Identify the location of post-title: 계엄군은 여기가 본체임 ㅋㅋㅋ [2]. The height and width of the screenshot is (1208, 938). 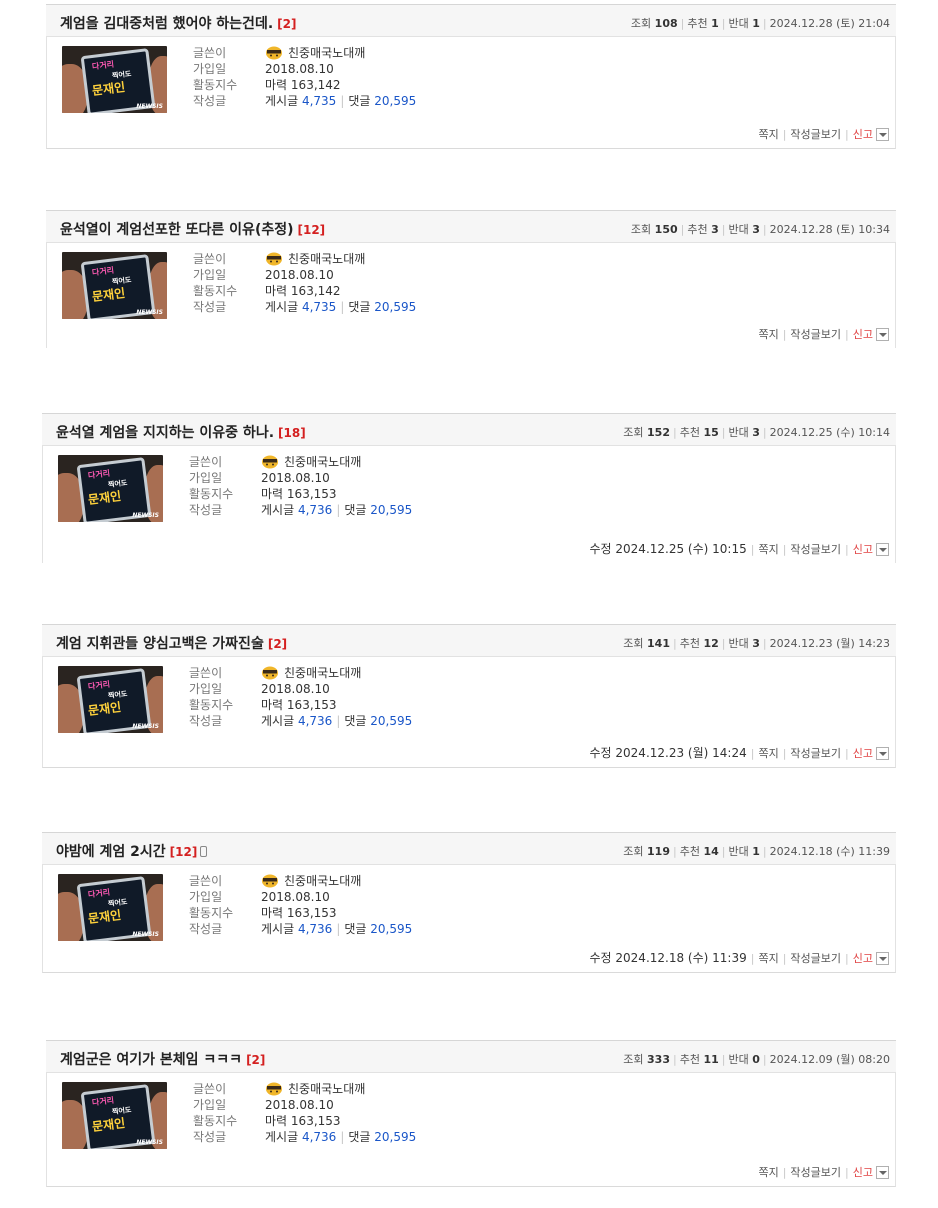
(162, 1059).